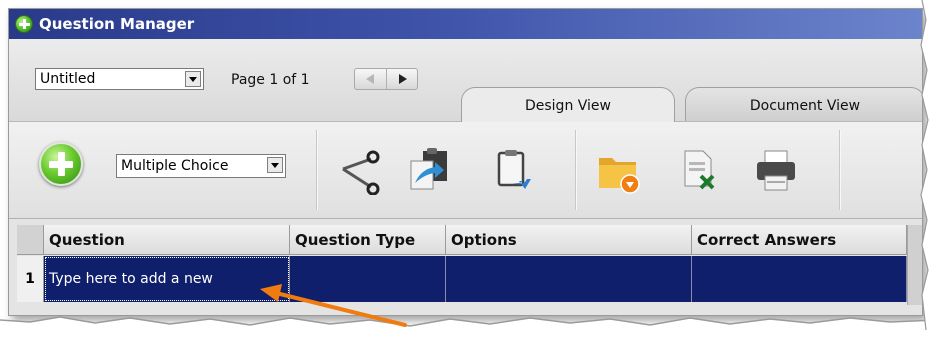 The image size is (937, 348). What do you see at coordinates (175, 166) in the screenshot?
I see `question-type-value: Multiple Choice` at bounding box center [175, 166].